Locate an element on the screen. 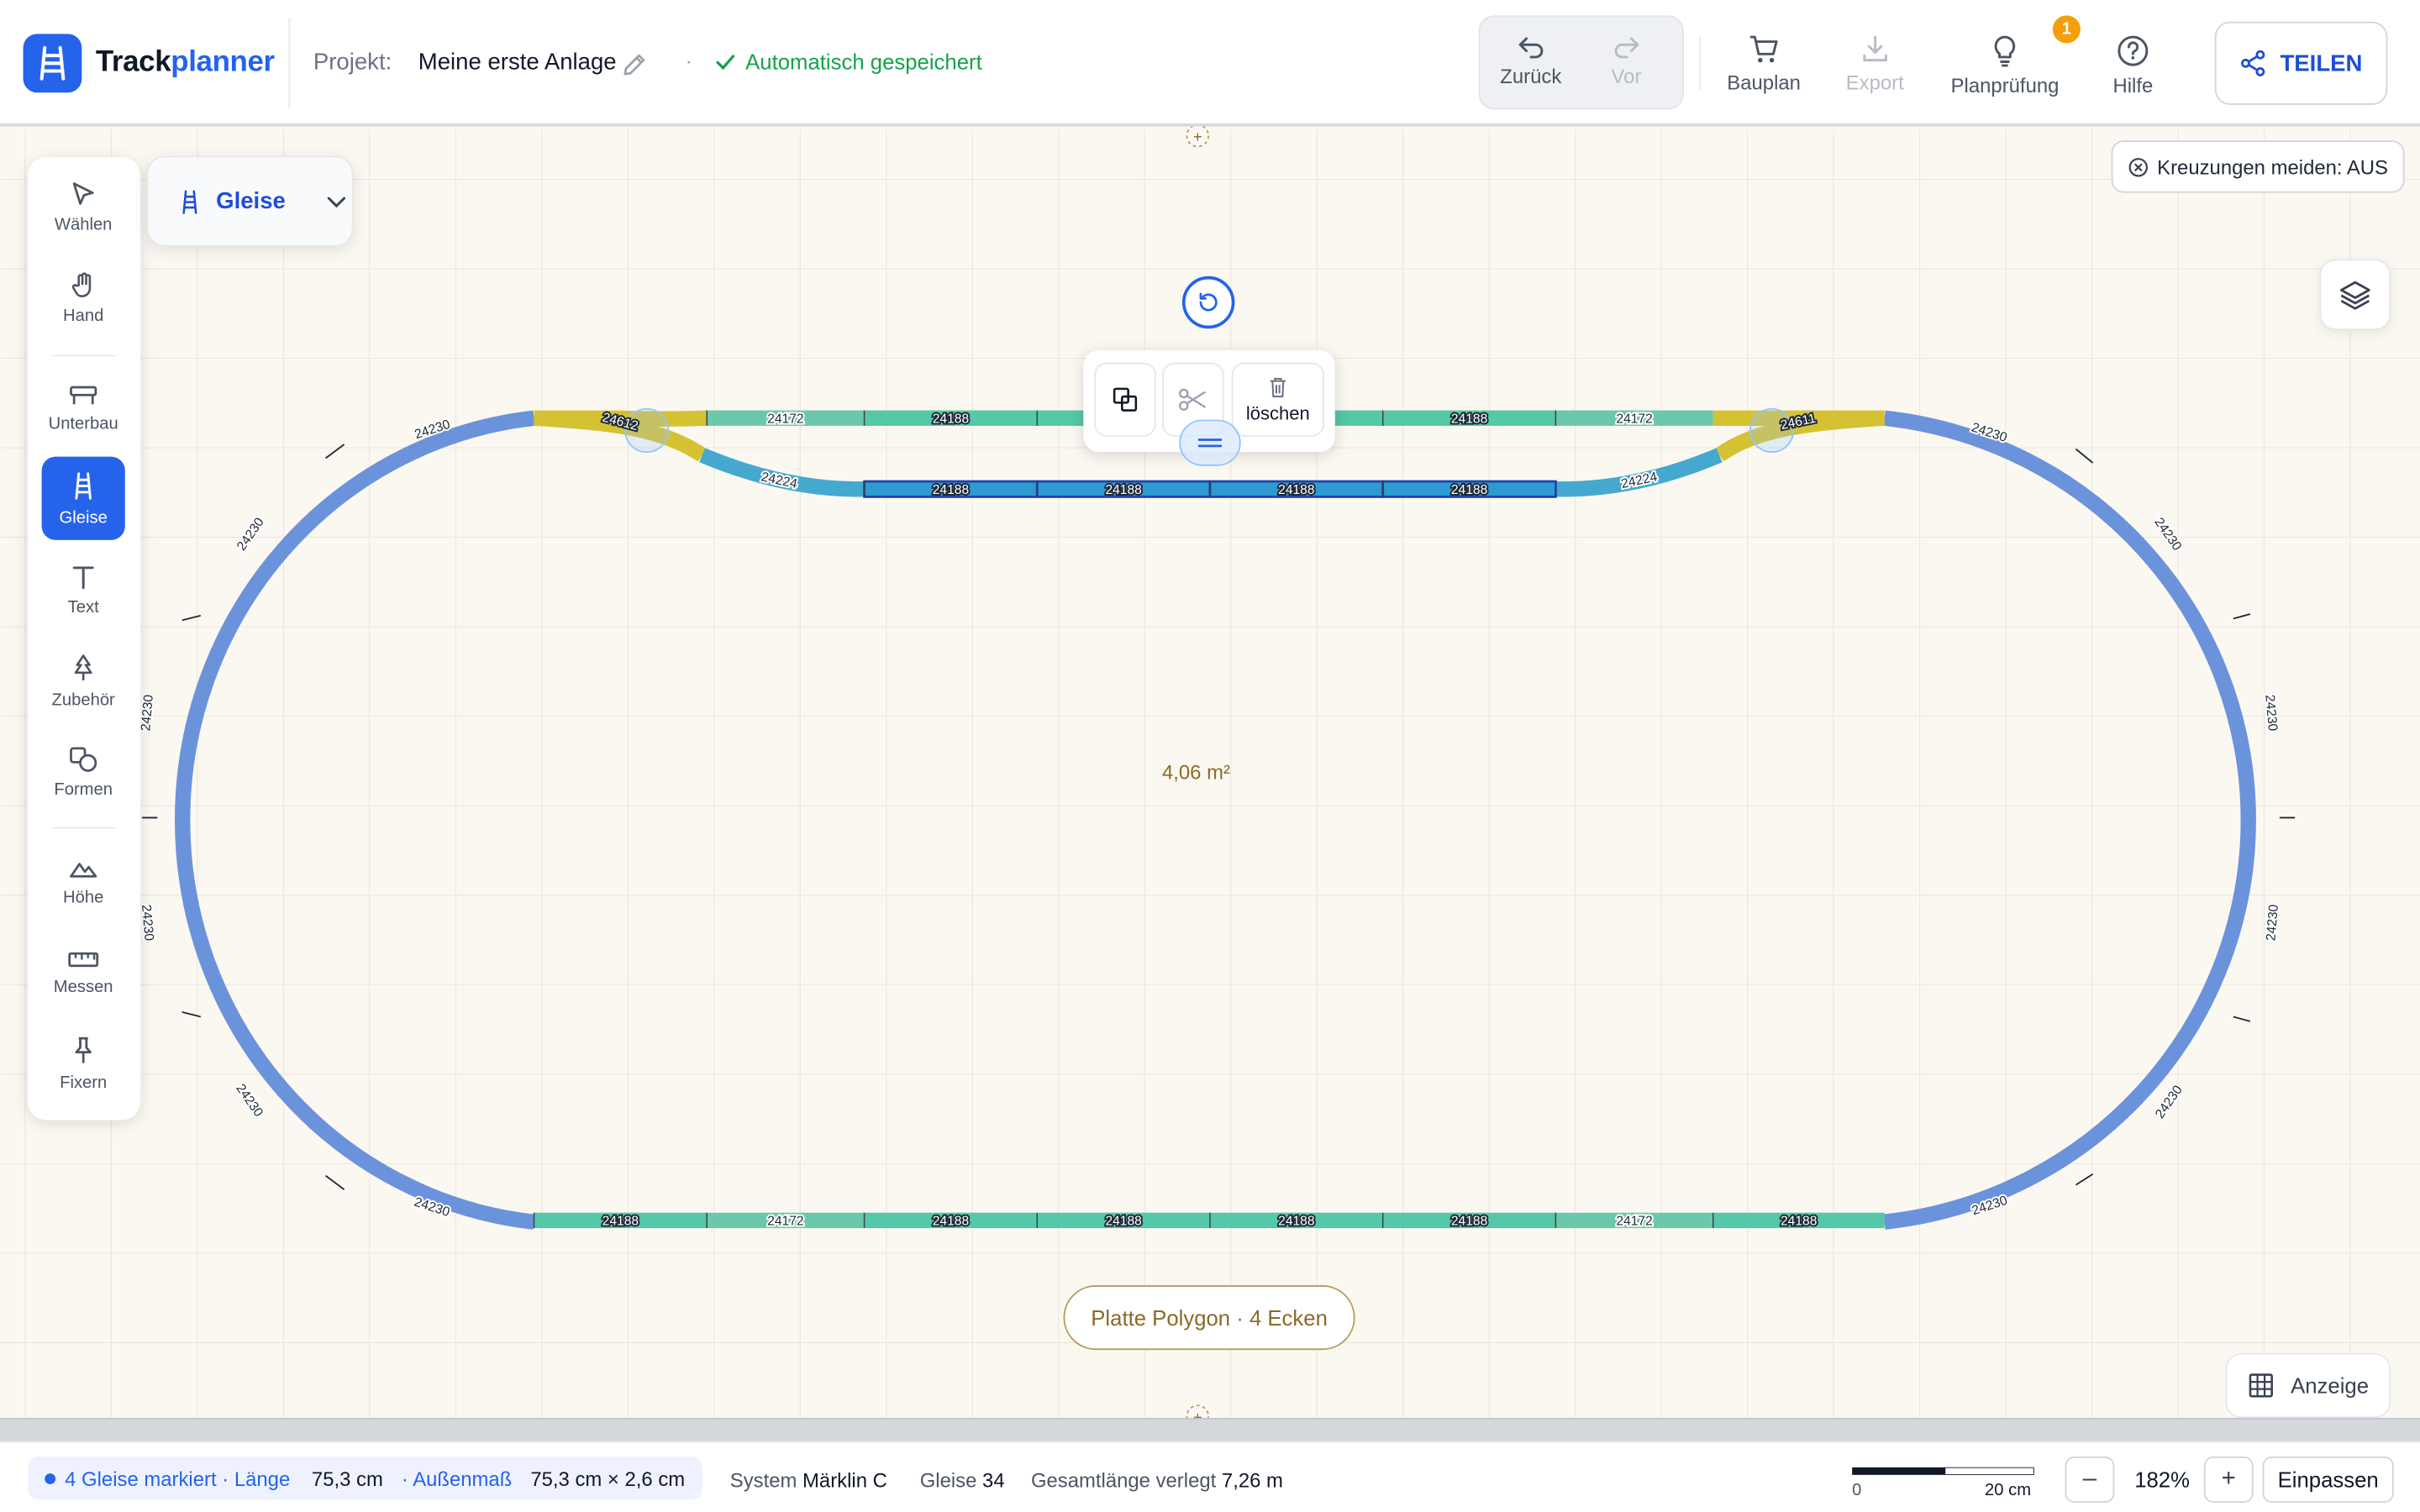  duplicate-icon is located at coordinates (1125, 399).